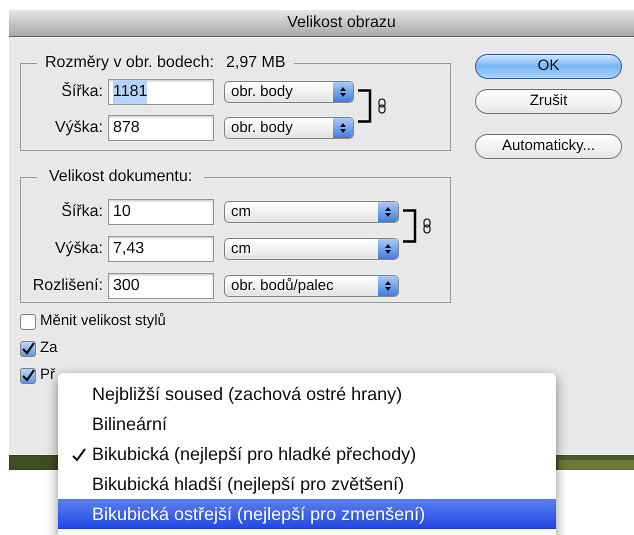  What do you see at coordinates (548, 66) in the screenshot?
I see `dialog-button: OK` at bounding box center [548, 66].